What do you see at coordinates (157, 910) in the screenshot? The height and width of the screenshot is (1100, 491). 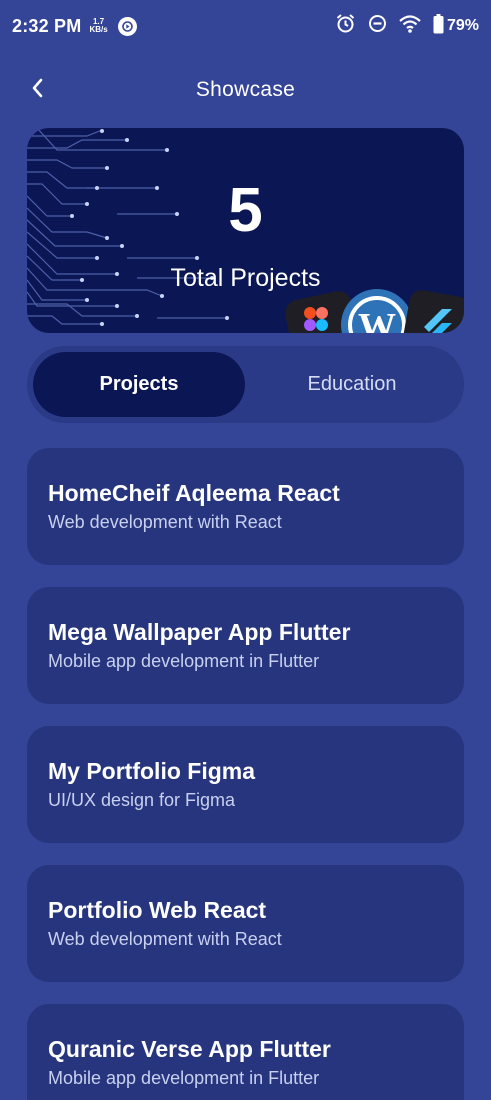 I see `project-title: Portfolio Web React` at bounding box center [157, 910].